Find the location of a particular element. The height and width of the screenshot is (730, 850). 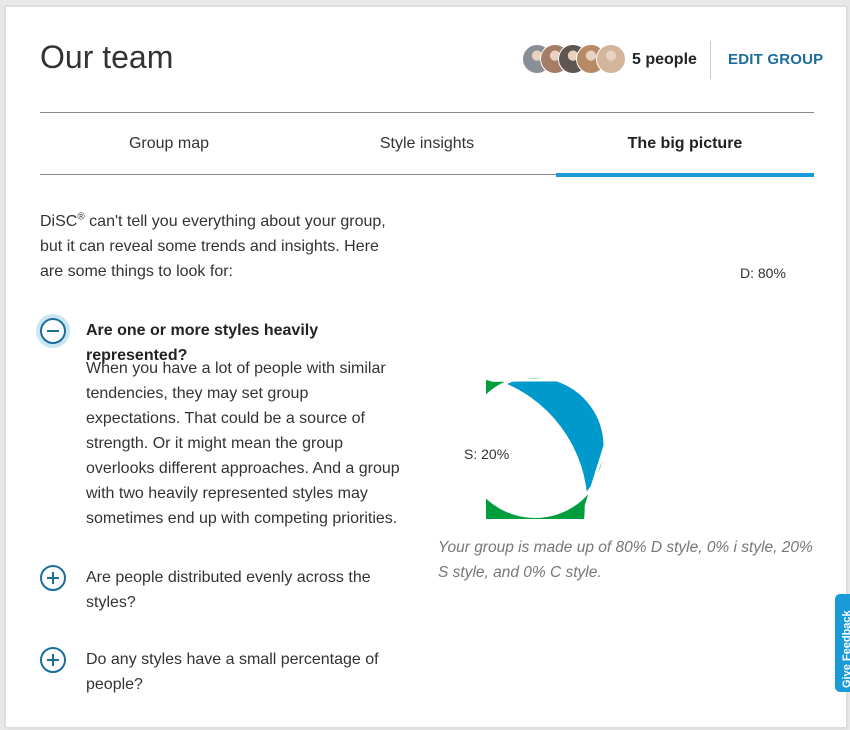

registered-mark: ® is located at coordinates (81, 217).